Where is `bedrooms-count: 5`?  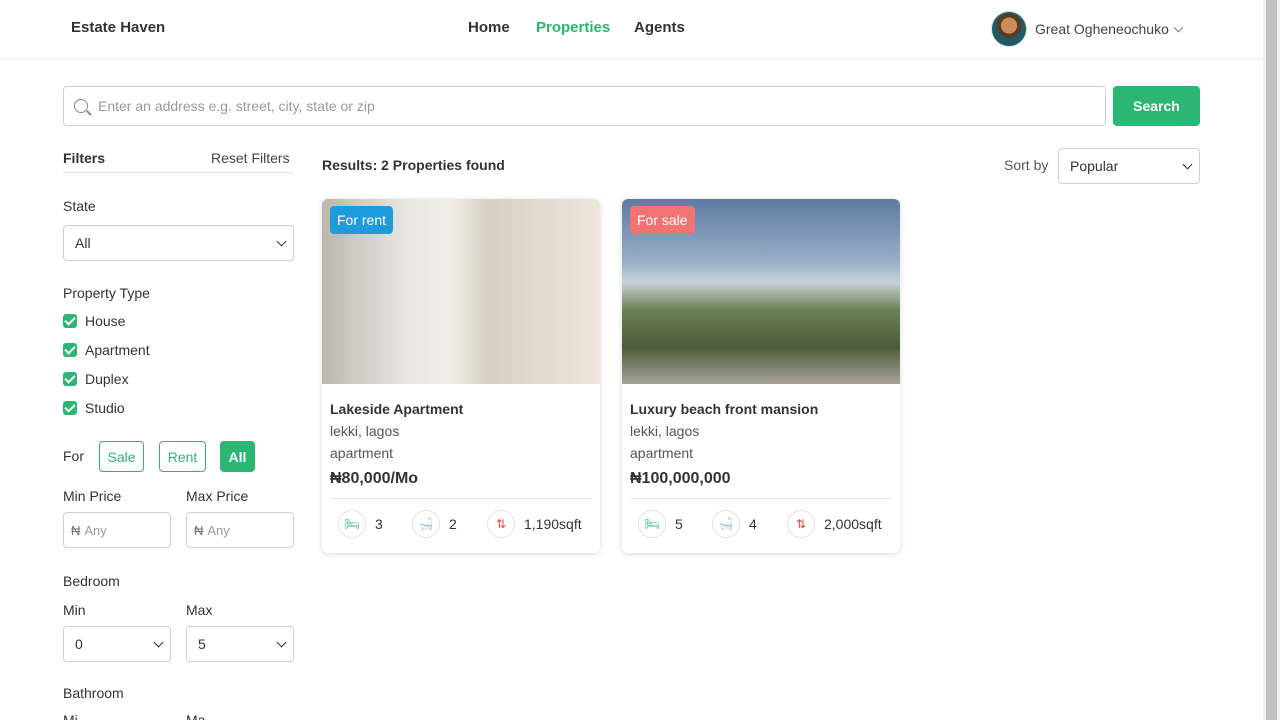
bedrooms-count: 5 is located at coordinates (679, 524).